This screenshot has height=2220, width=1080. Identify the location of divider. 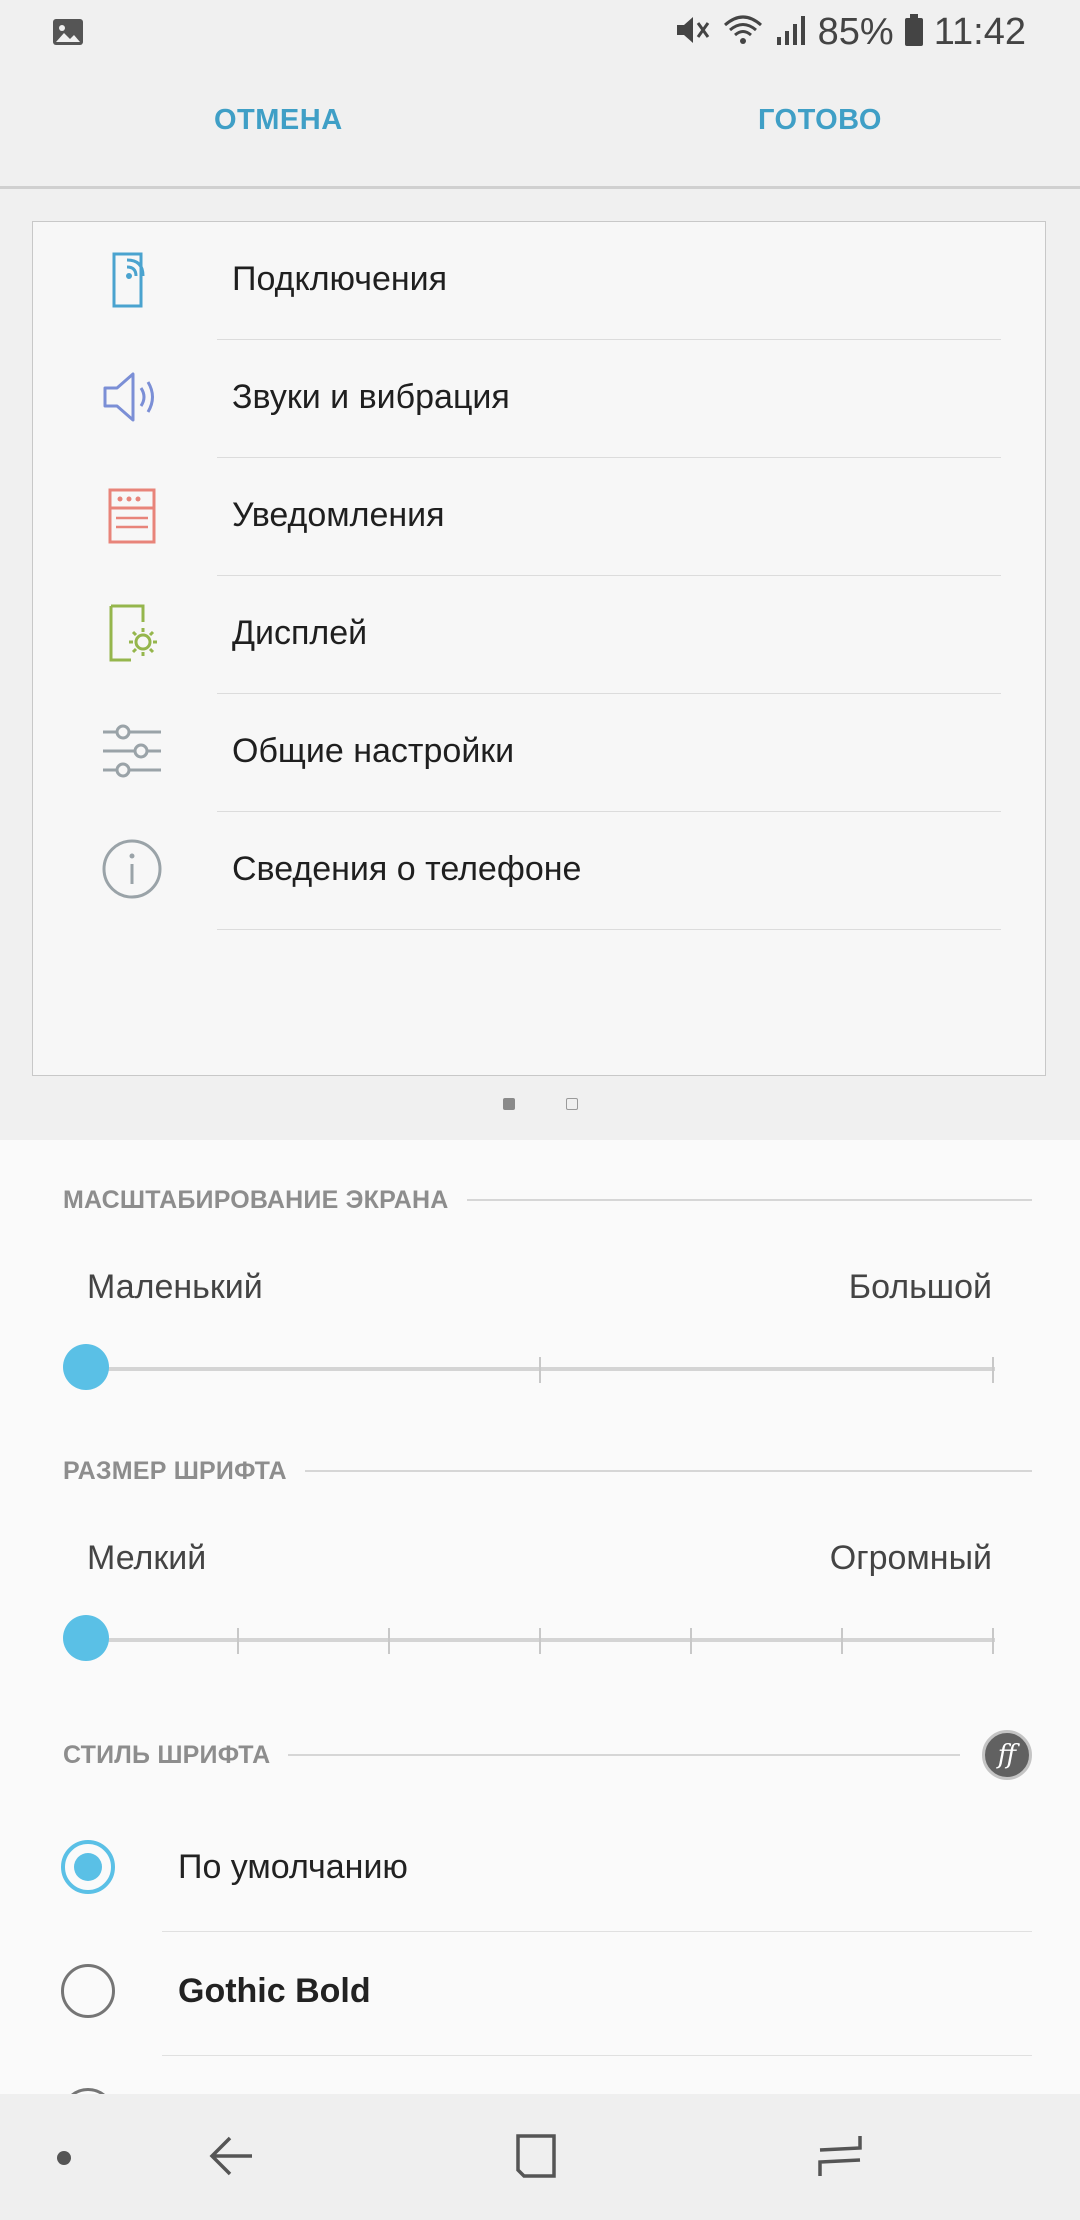
(609, 929).